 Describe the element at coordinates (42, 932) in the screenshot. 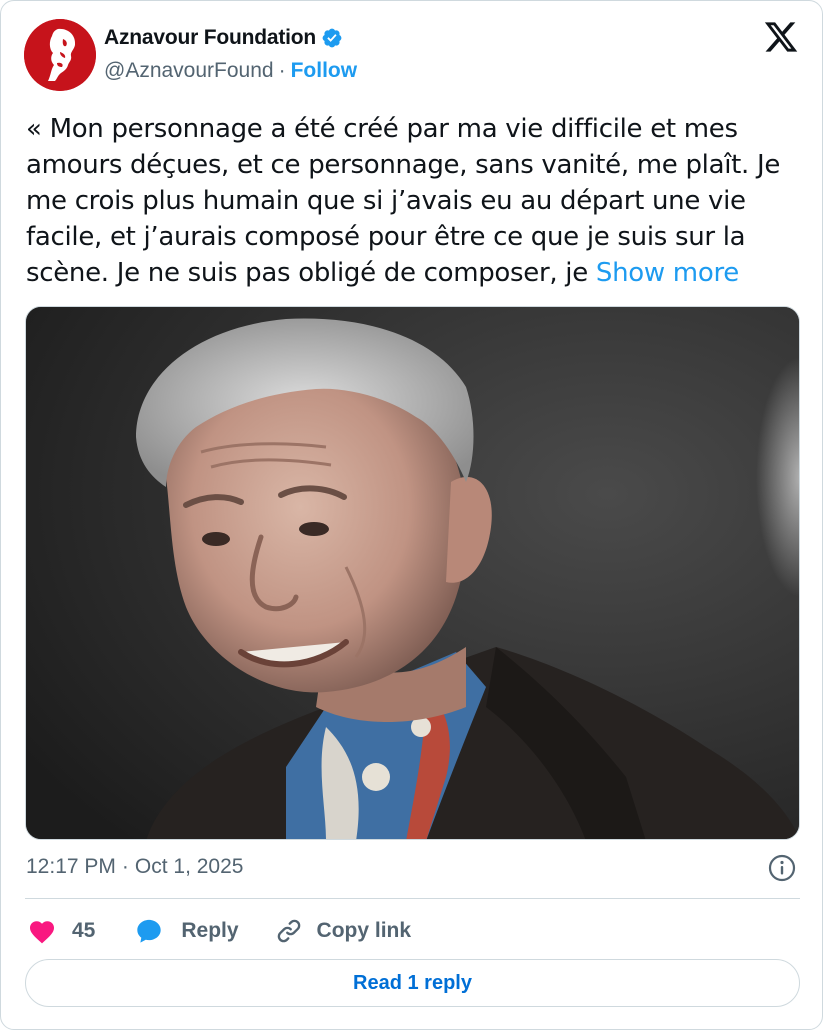

I see `heart-icon` at that location.